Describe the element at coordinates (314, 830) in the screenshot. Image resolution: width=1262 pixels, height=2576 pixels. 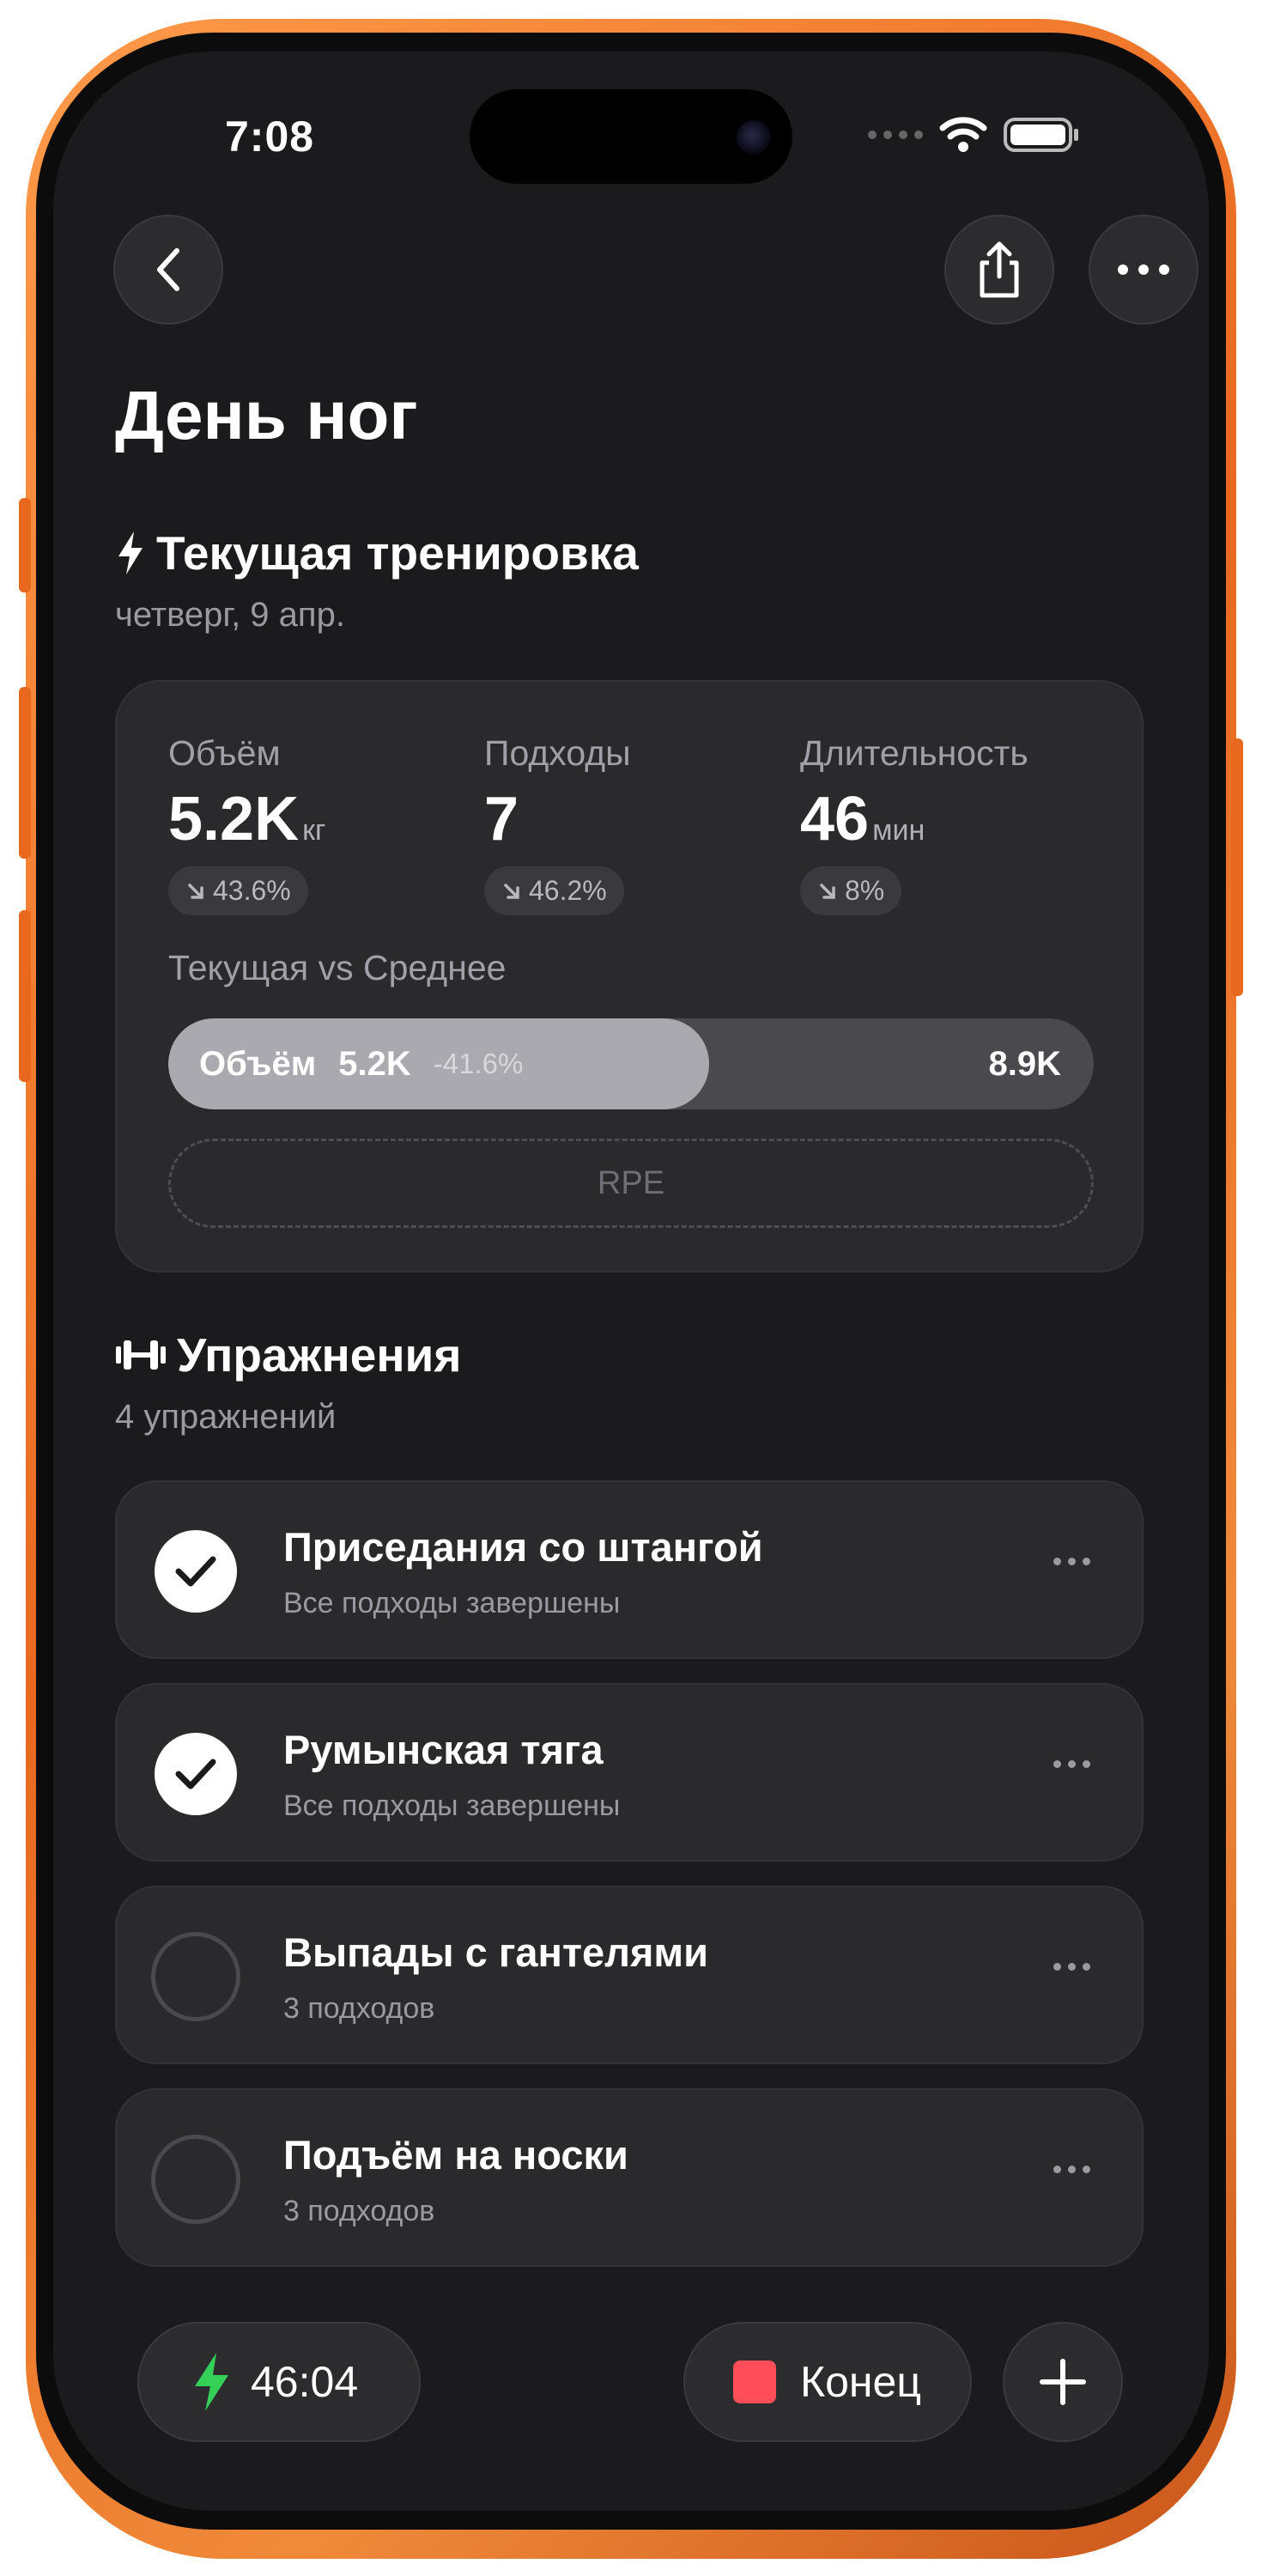
I see `metric-unit: кг` at that location.